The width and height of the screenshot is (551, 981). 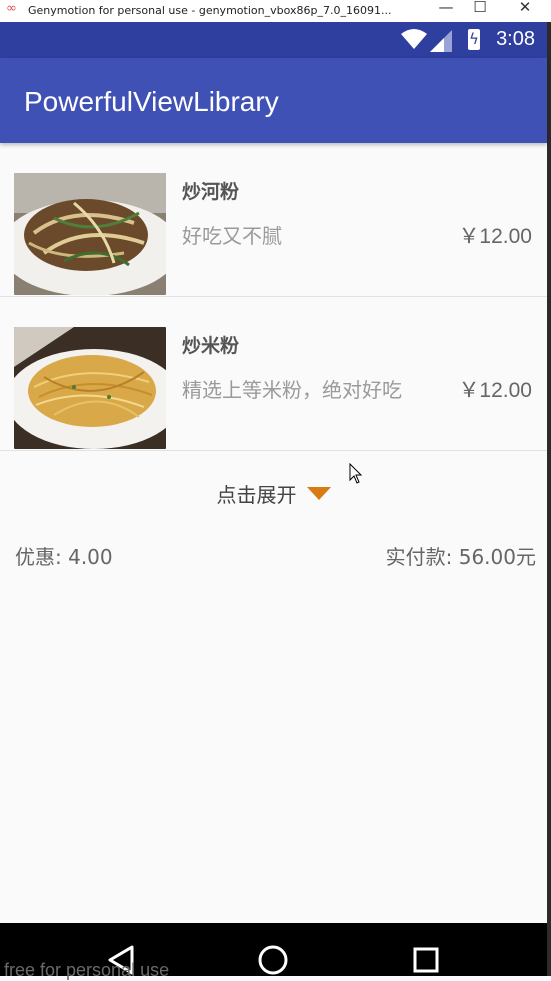 I want to click on home-button, so click(x=273, y=949).